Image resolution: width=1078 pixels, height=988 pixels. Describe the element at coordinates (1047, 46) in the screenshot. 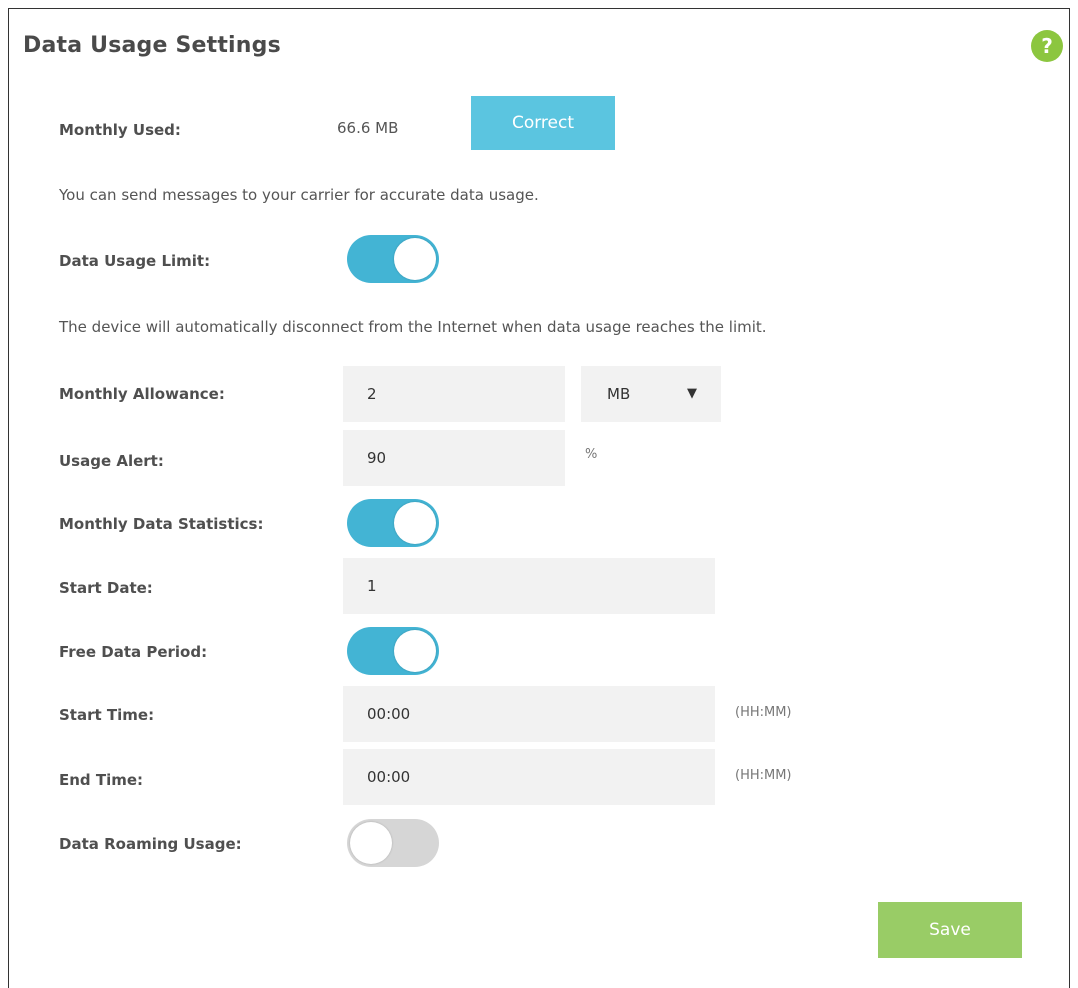

I see `help-icon: ?` at that location.